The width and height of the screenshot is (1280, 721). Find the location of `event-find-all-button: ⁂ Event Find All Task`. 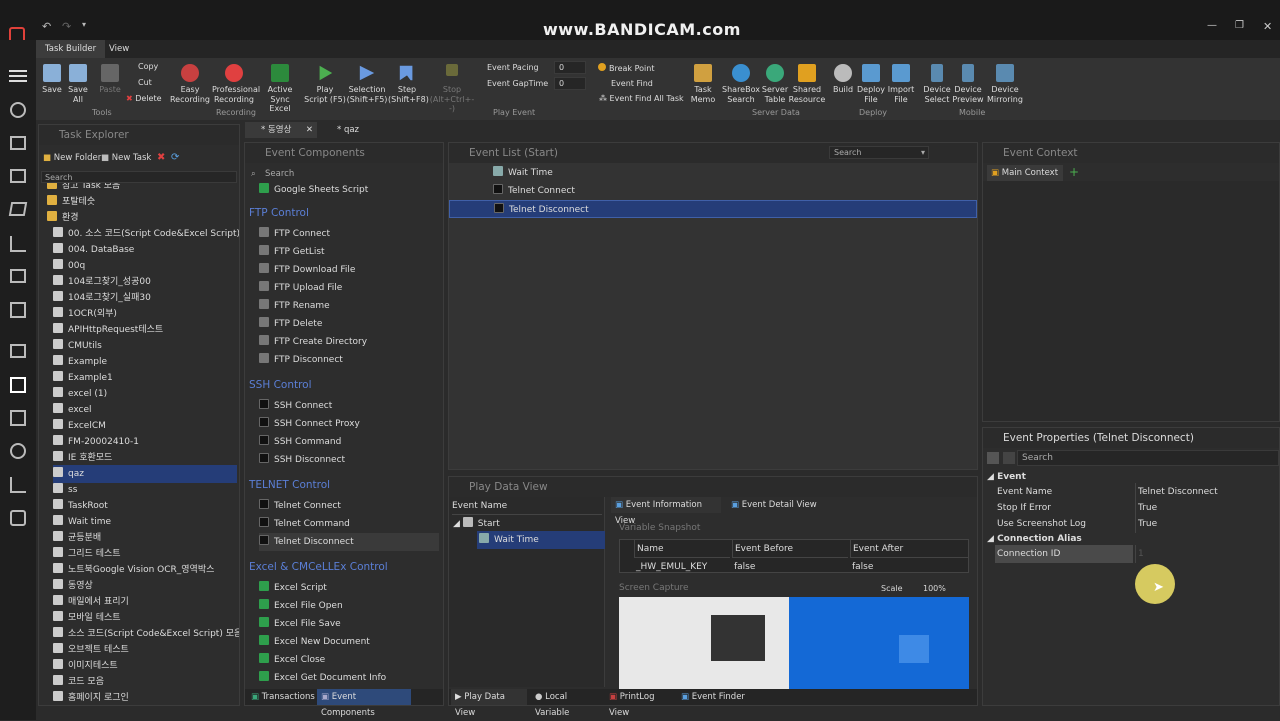

event-find-all-button: ⁂ Event Find All Task is located at coordinates (641, 99).